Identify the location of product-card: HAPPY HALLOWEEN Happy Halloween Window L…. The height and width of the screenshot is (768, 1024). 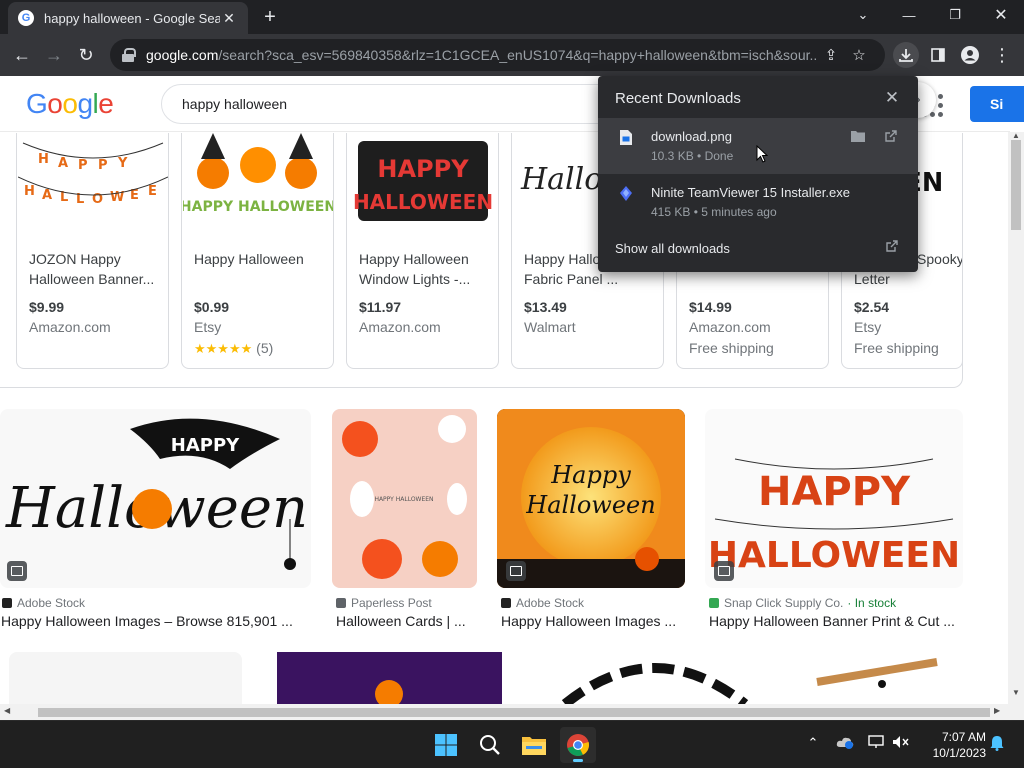
(422, 251).